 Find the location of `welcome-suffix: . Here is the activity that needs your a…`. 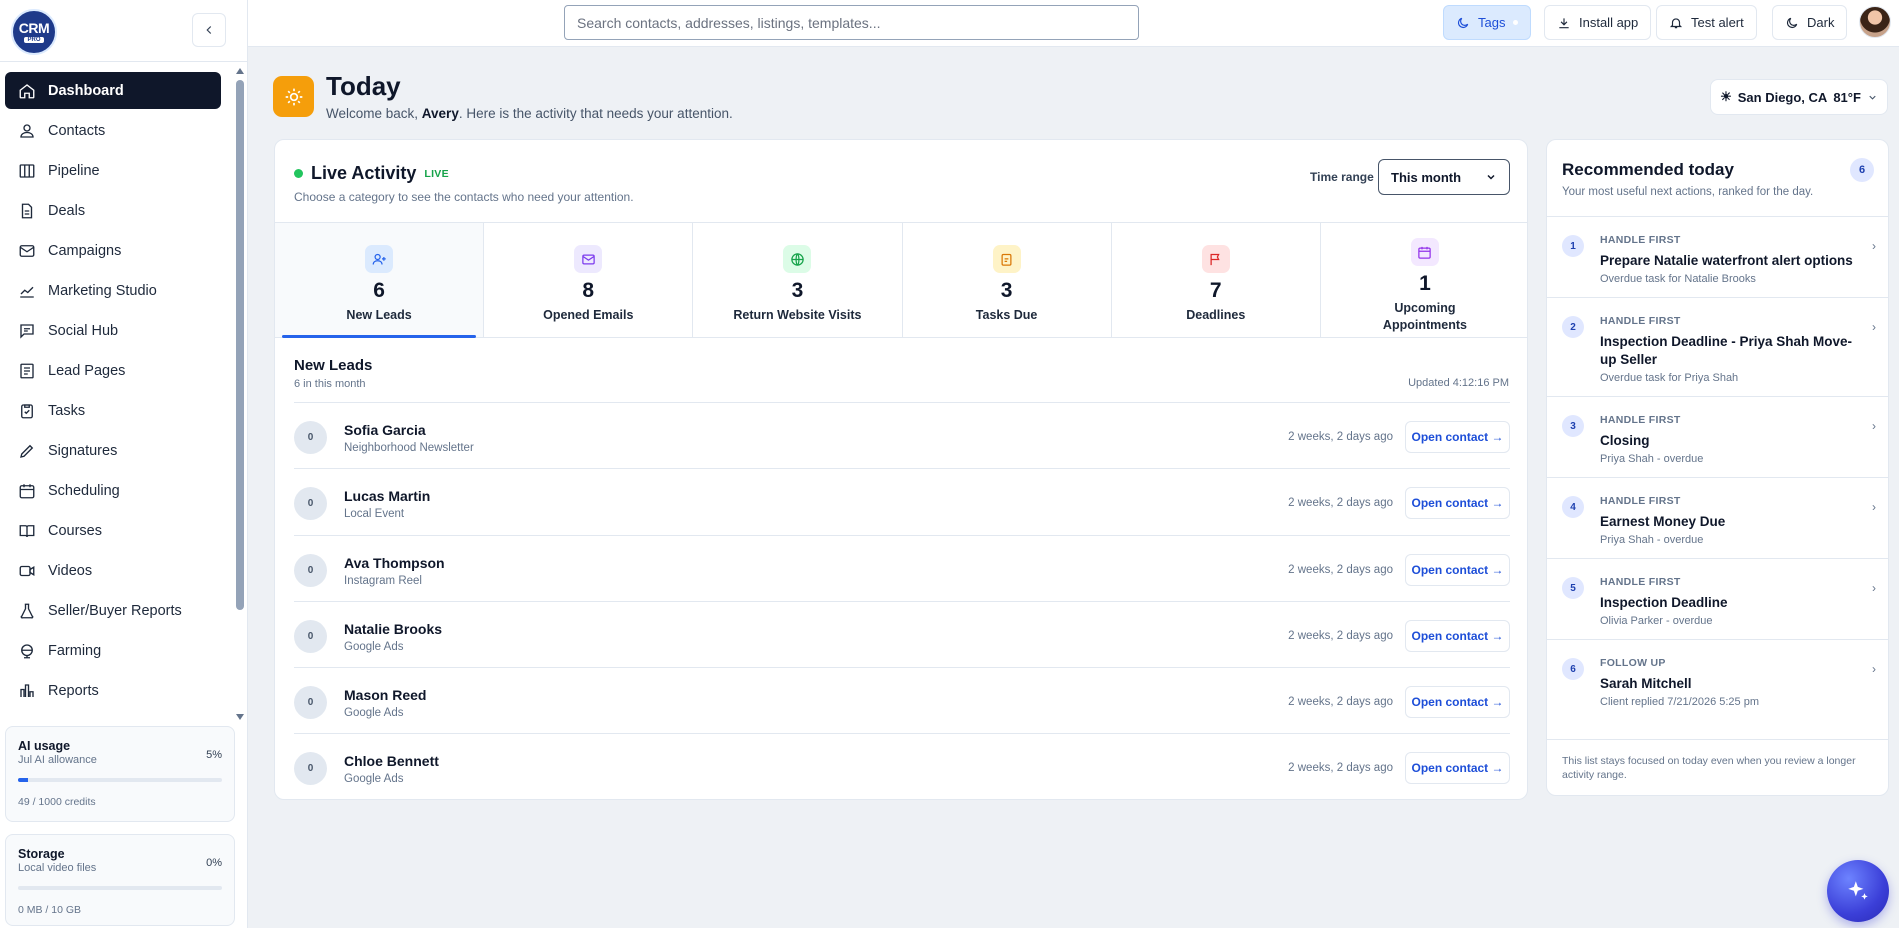

welcome-suffix: . Here is the activity that needs your a… is located at coordinates (595, 113).